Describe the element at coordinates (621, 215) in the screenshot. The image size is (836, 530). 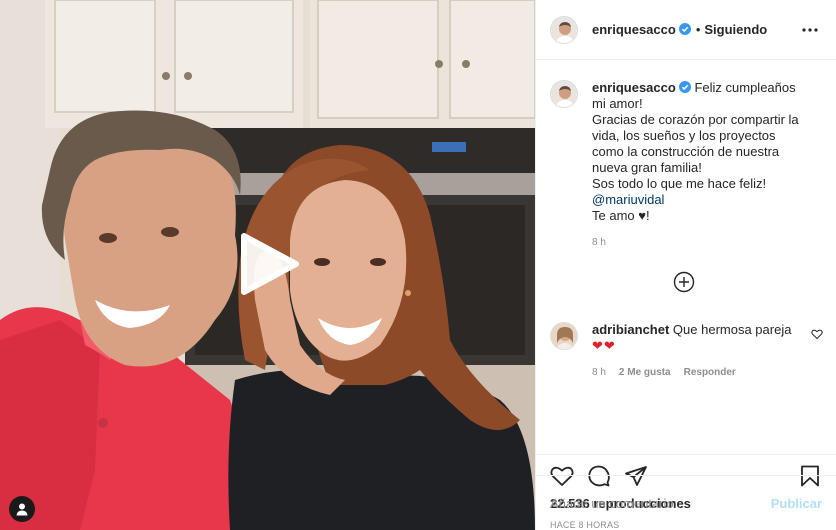
I see `caption-line: Te amo ♥!` at that location.